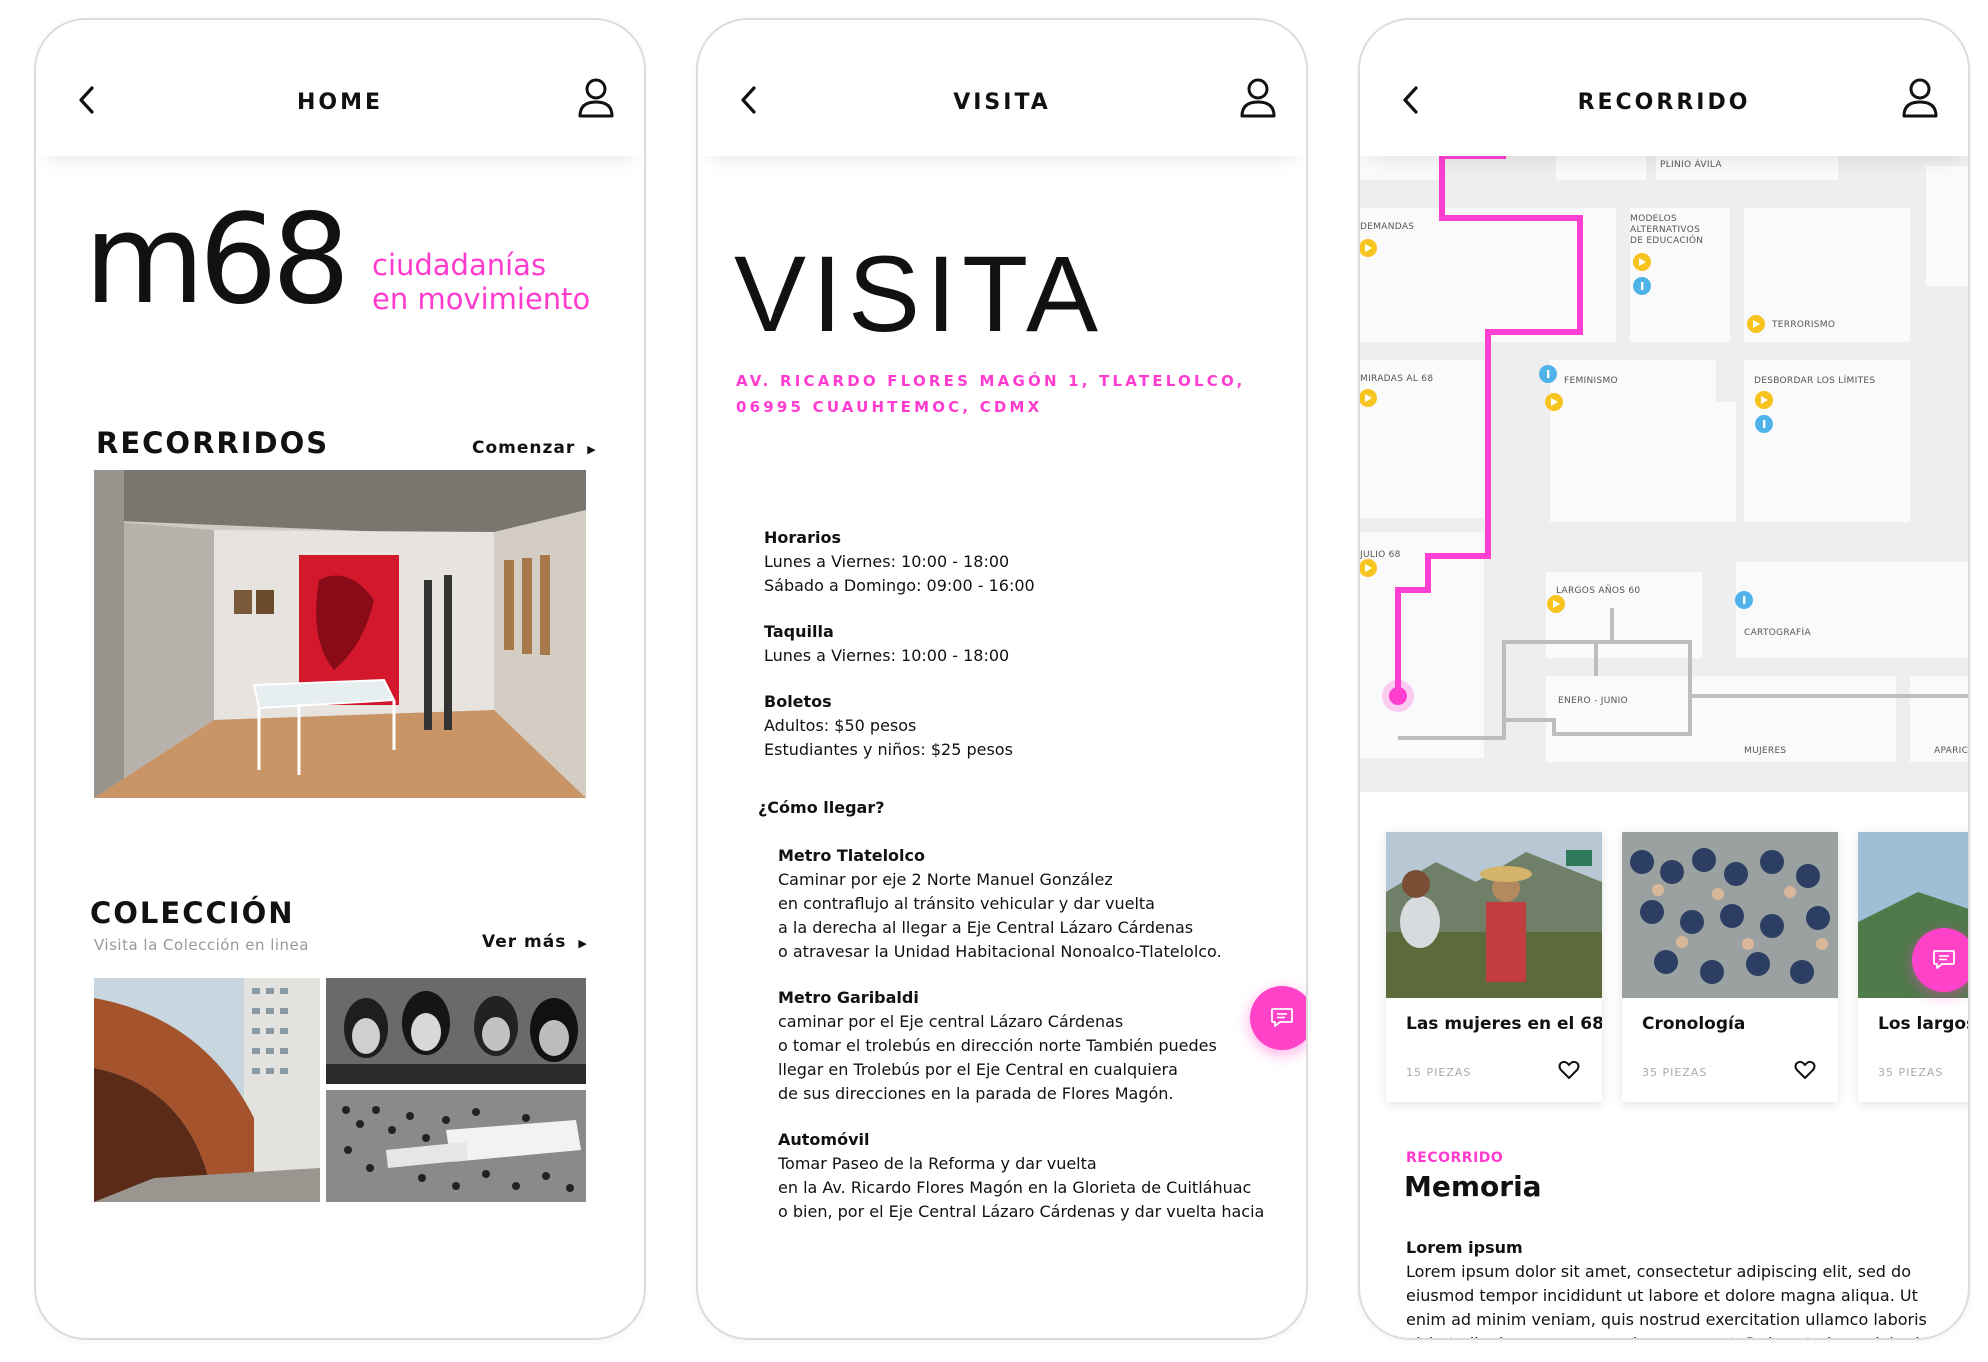 The height and width of the screenshot is (1362, 1988). What do you see at coordinates (217, 260) in the screenshot?
I see `museum-logo: m68` at bounding box center [217, 260].